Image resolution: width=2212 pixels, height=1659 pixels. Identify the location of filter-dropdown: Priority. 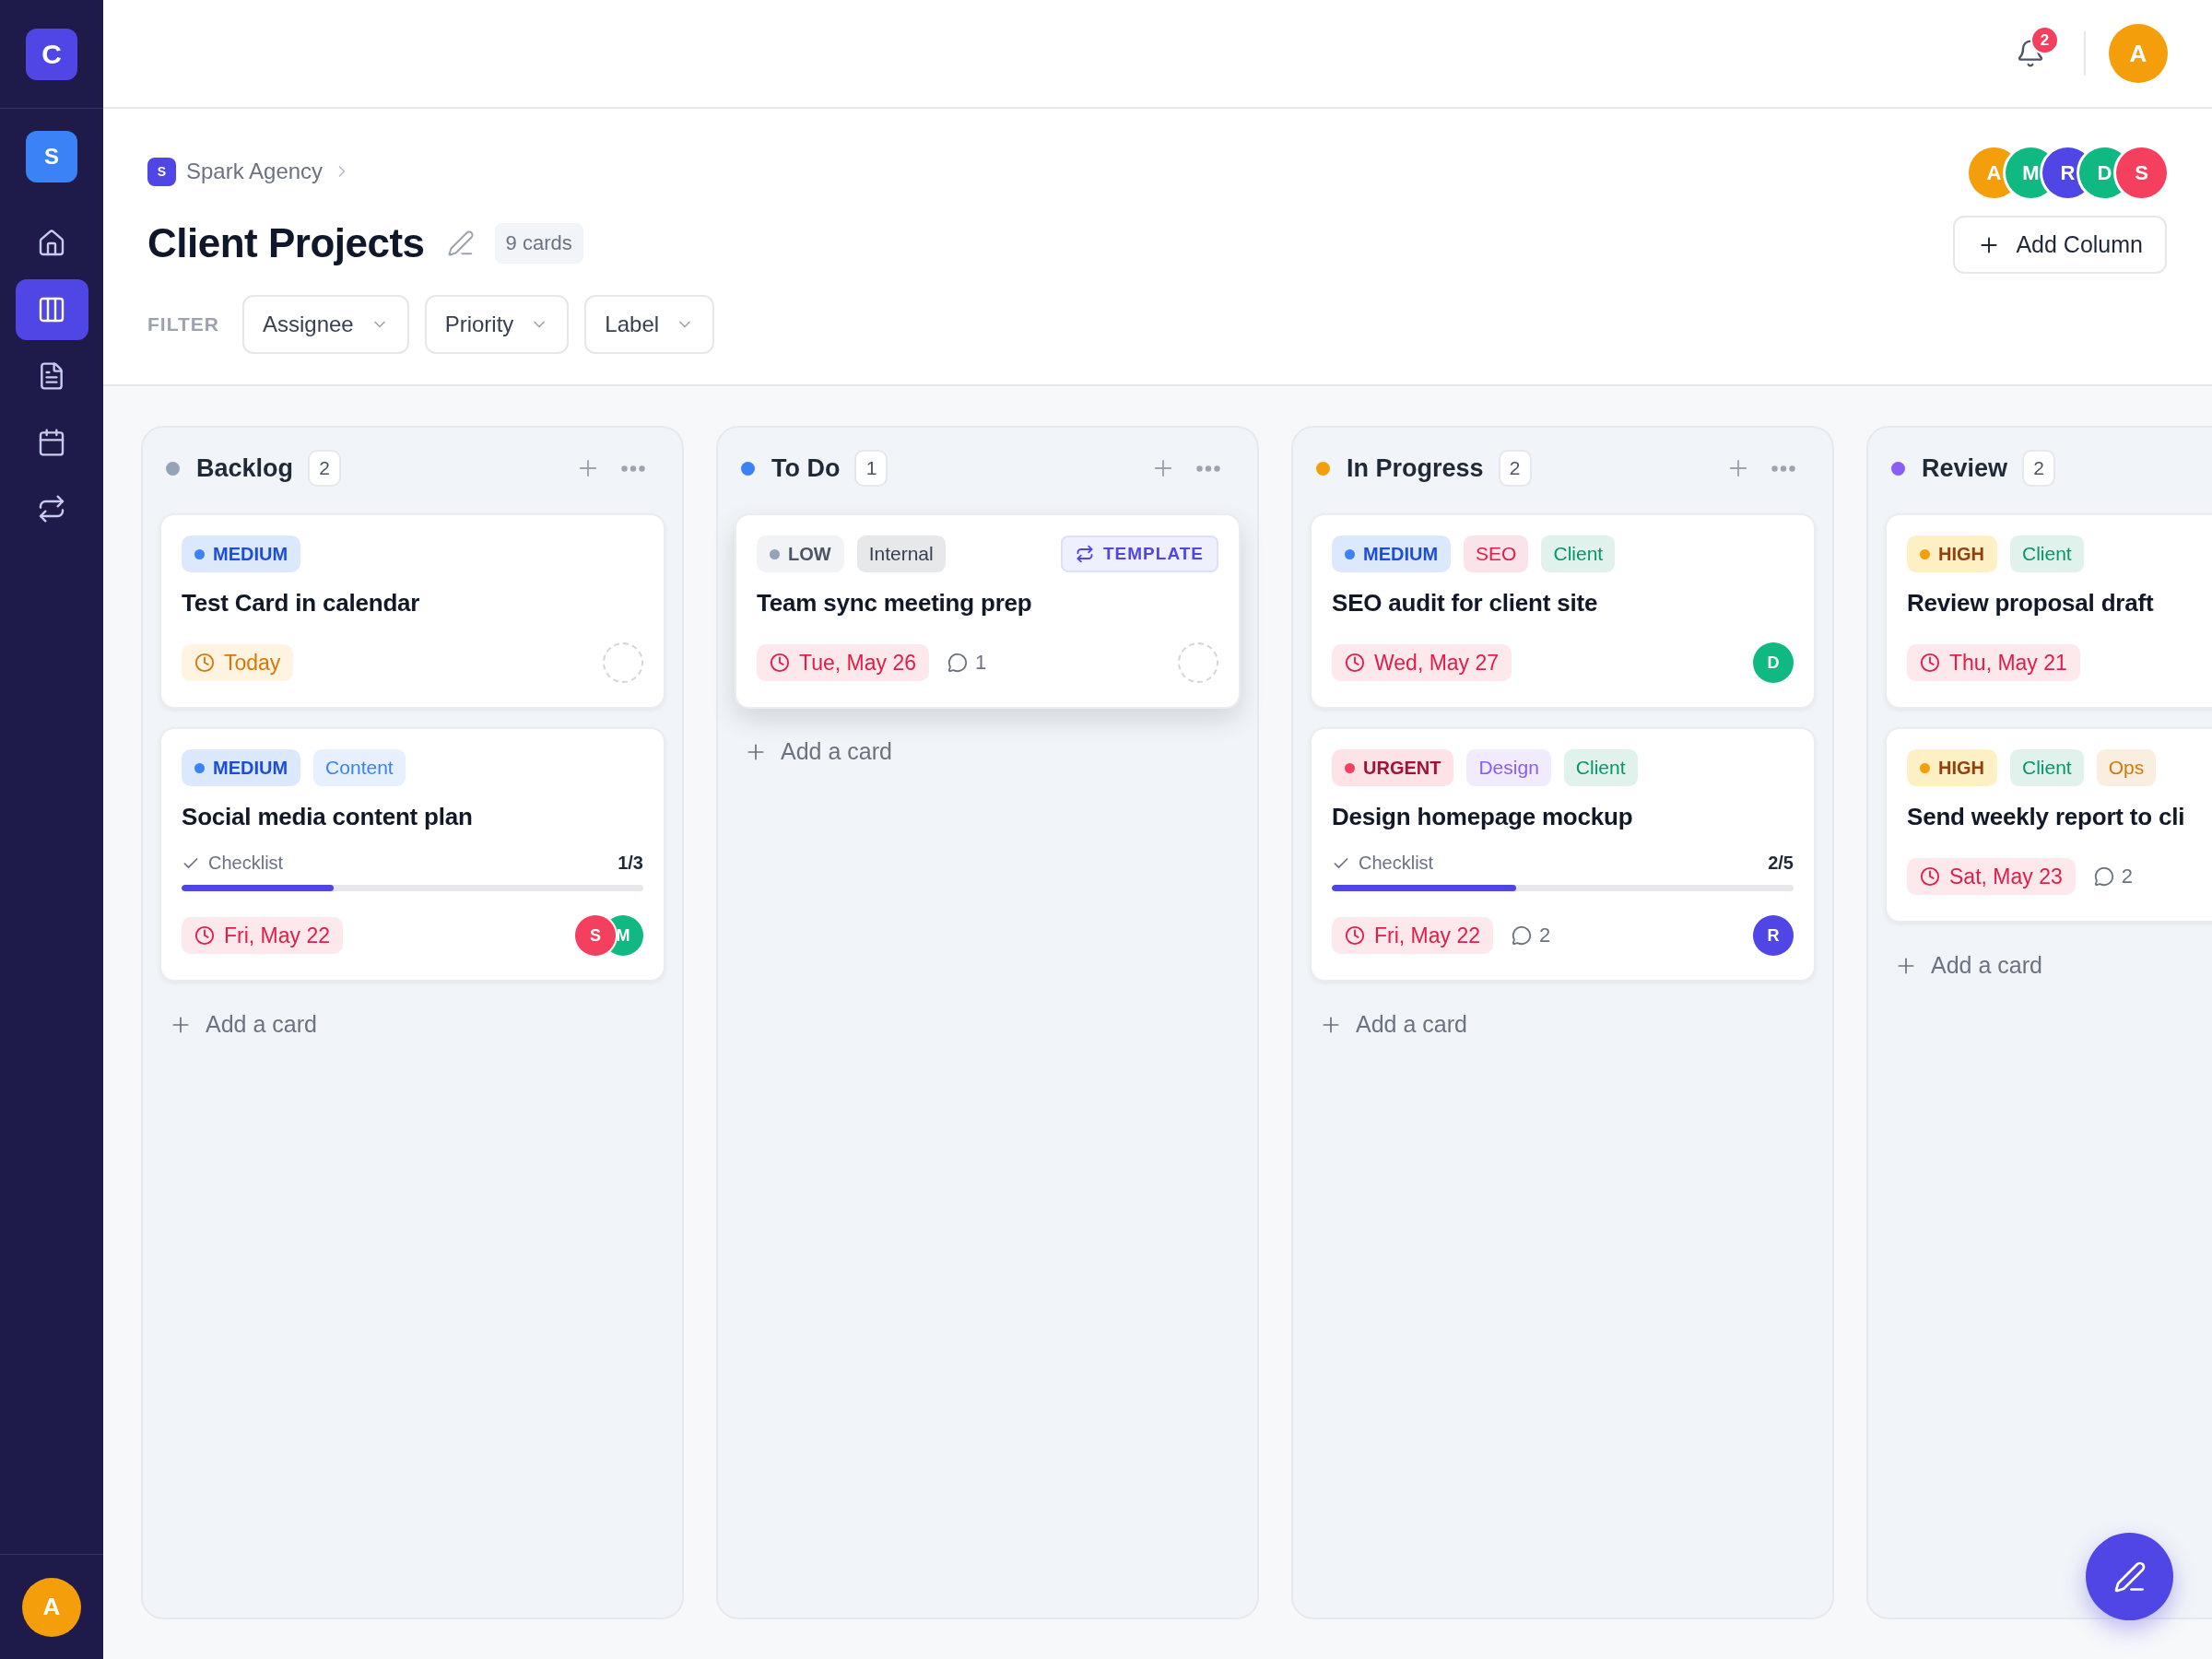
(497, 324).